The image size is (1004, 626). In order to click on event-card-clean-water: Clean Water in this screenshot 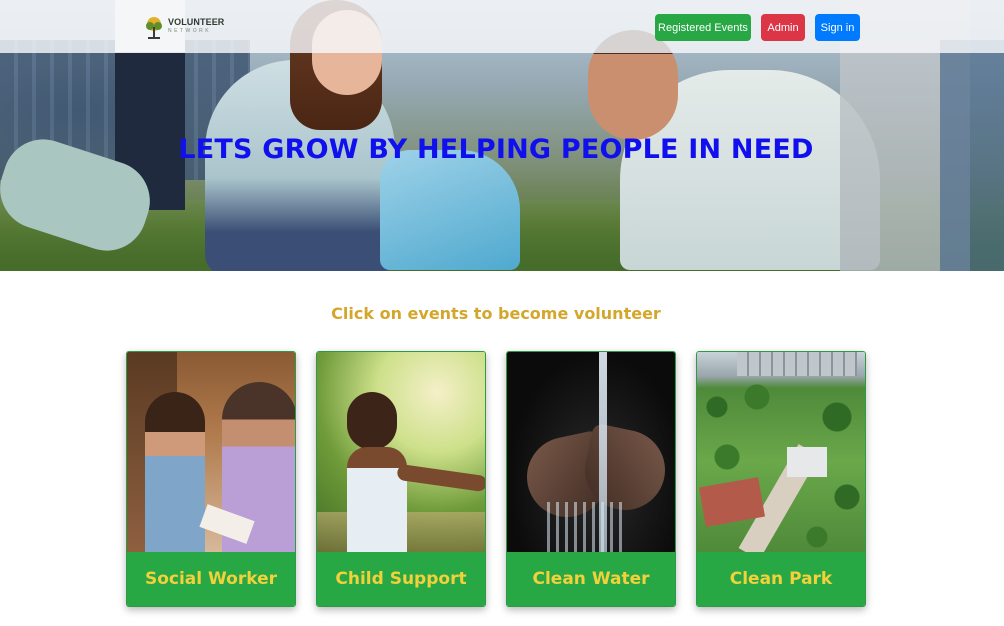, I will do `click(591, 479)`.